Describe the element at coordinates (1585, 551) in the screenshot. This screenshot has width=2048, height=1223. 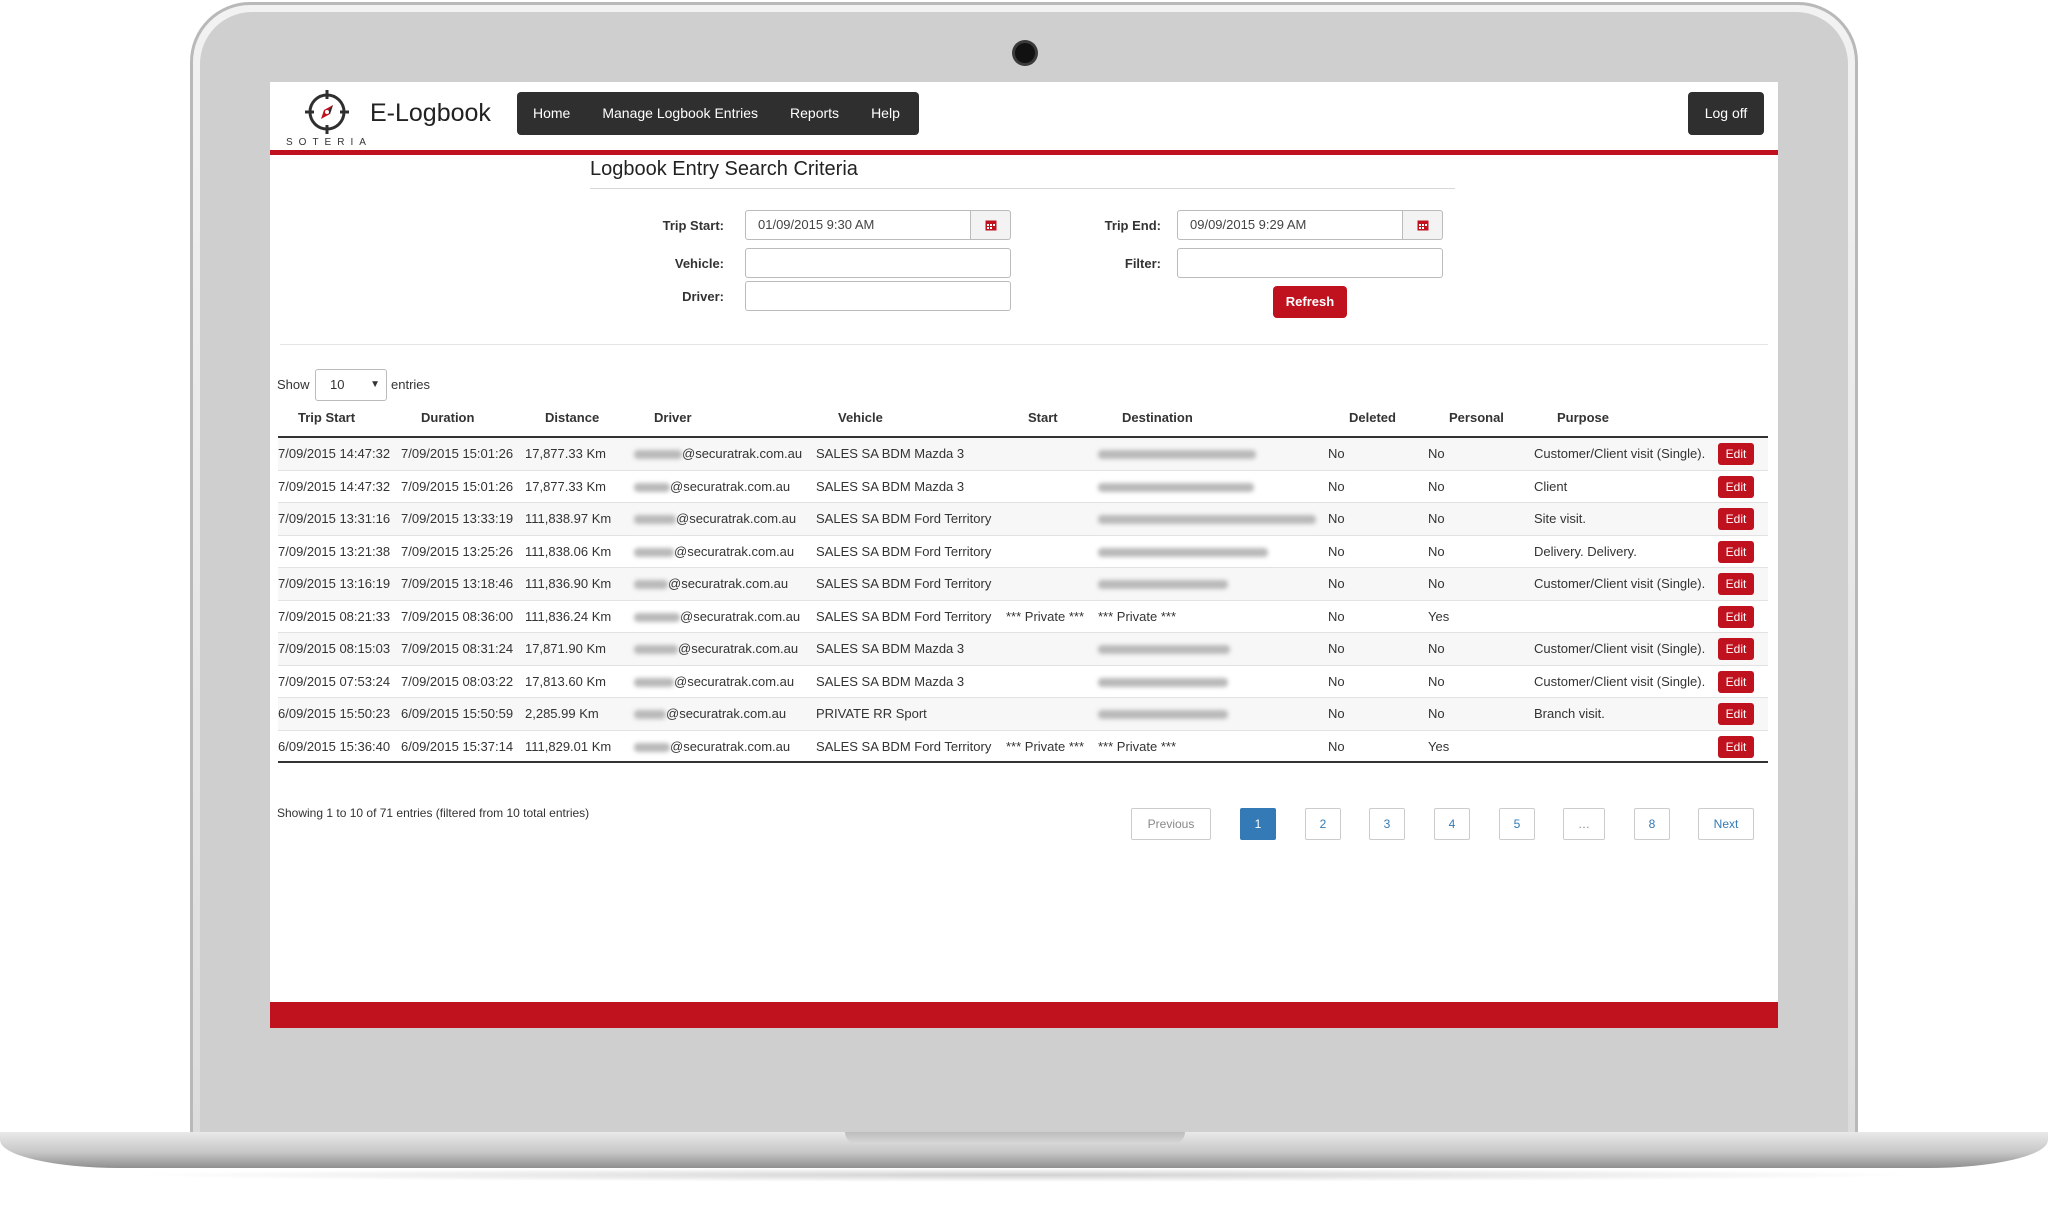
I see `cell-purpose: Delivery. Delivery.` at that location.